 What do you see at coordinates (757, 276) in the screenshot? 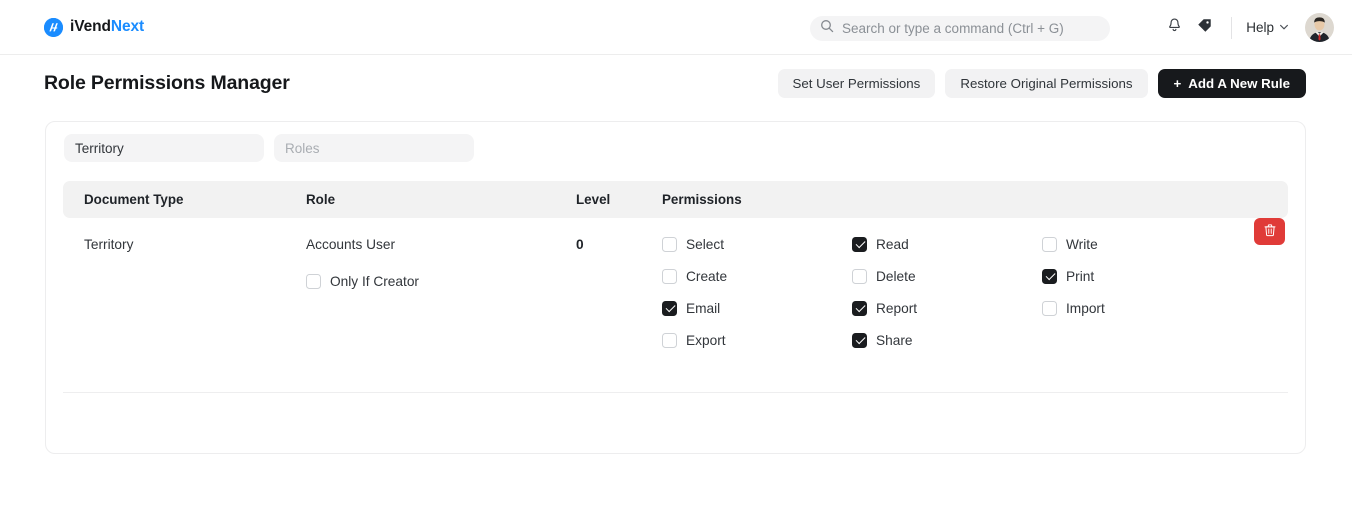
I see `permission-create: Create` at bounding box center [757, 276].